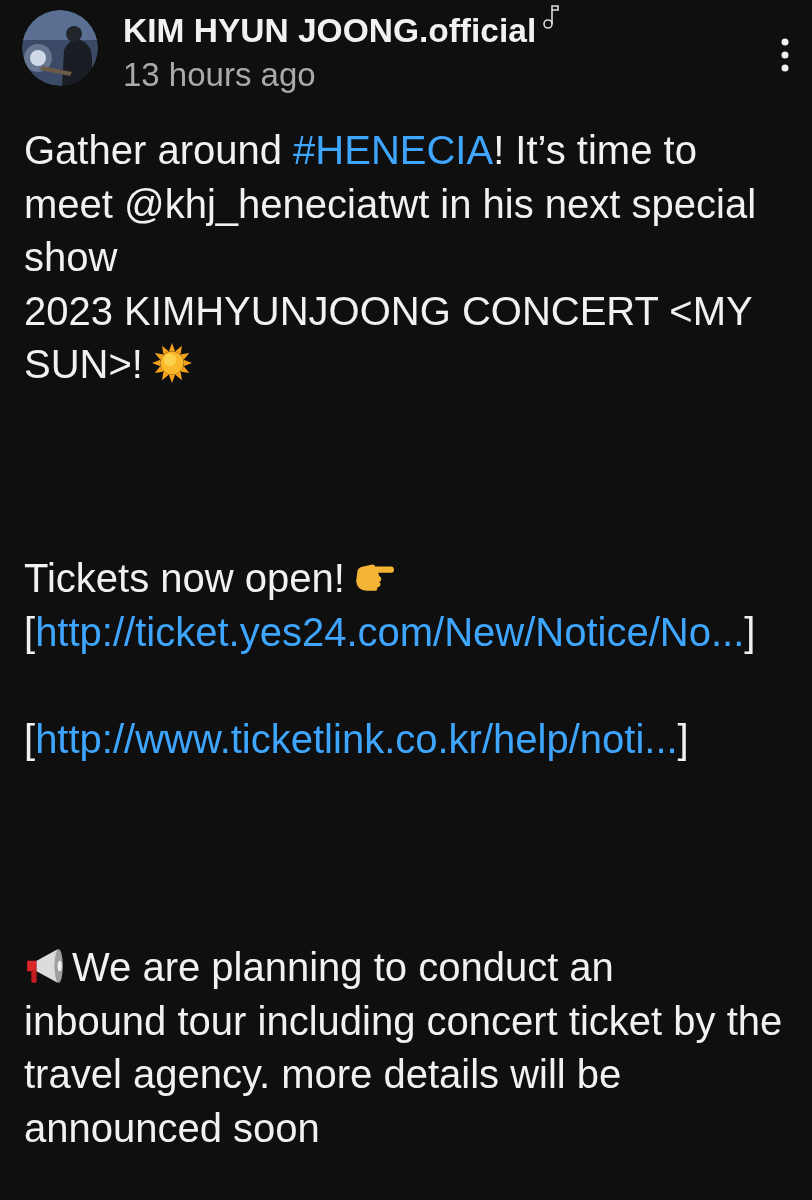 This screenshot has height=1200, width=812. Describe the element at coordinates (330, 31) in the screenshot. I see `channel-name: KIM HYUN JOONG.official` at that location.